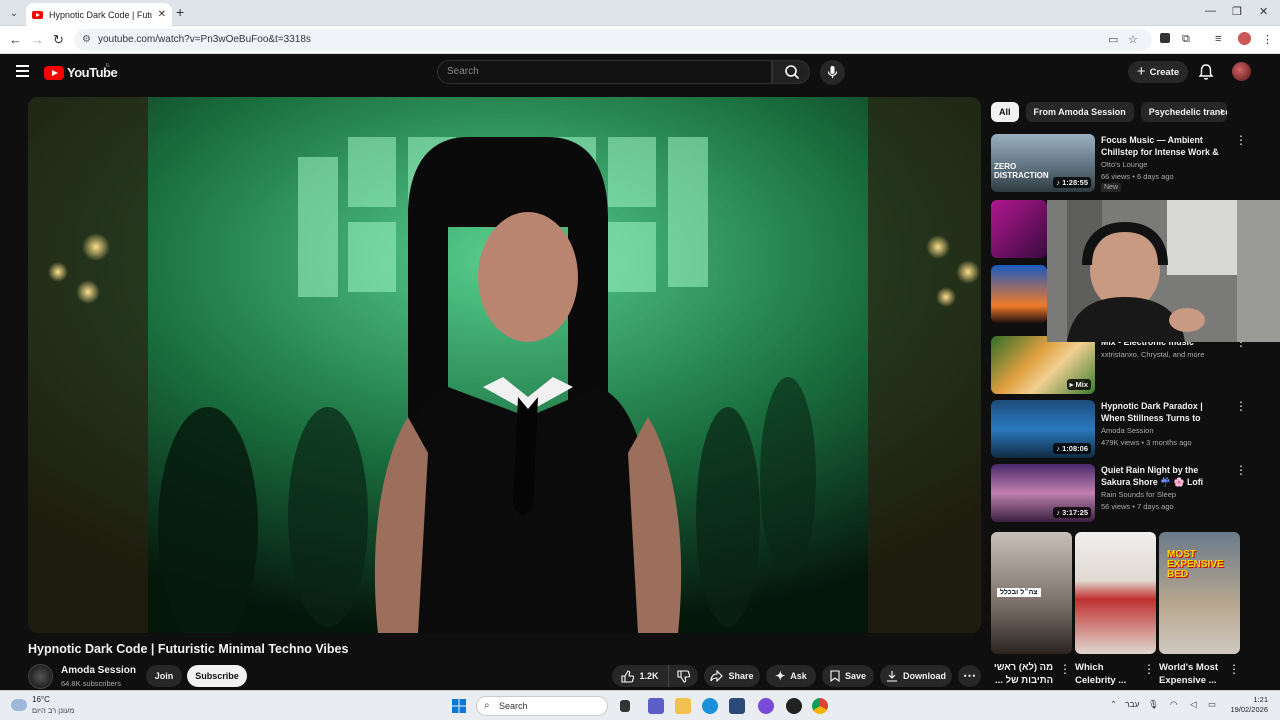 The width and height of the screenshot is (1280, 720). What do you see at coordinates (1113, 704) in the screenshot?
I see `tray-chevron-icon: ⌃` at bounding box center [1113, 704].